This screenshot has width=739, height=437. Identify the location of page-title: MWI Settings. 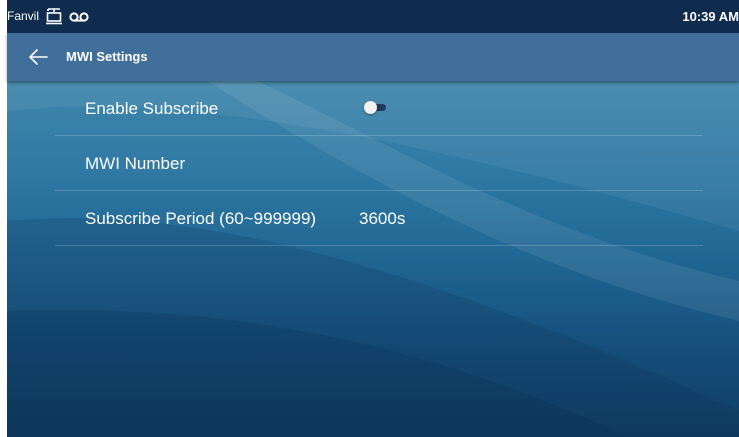
(107, 56).